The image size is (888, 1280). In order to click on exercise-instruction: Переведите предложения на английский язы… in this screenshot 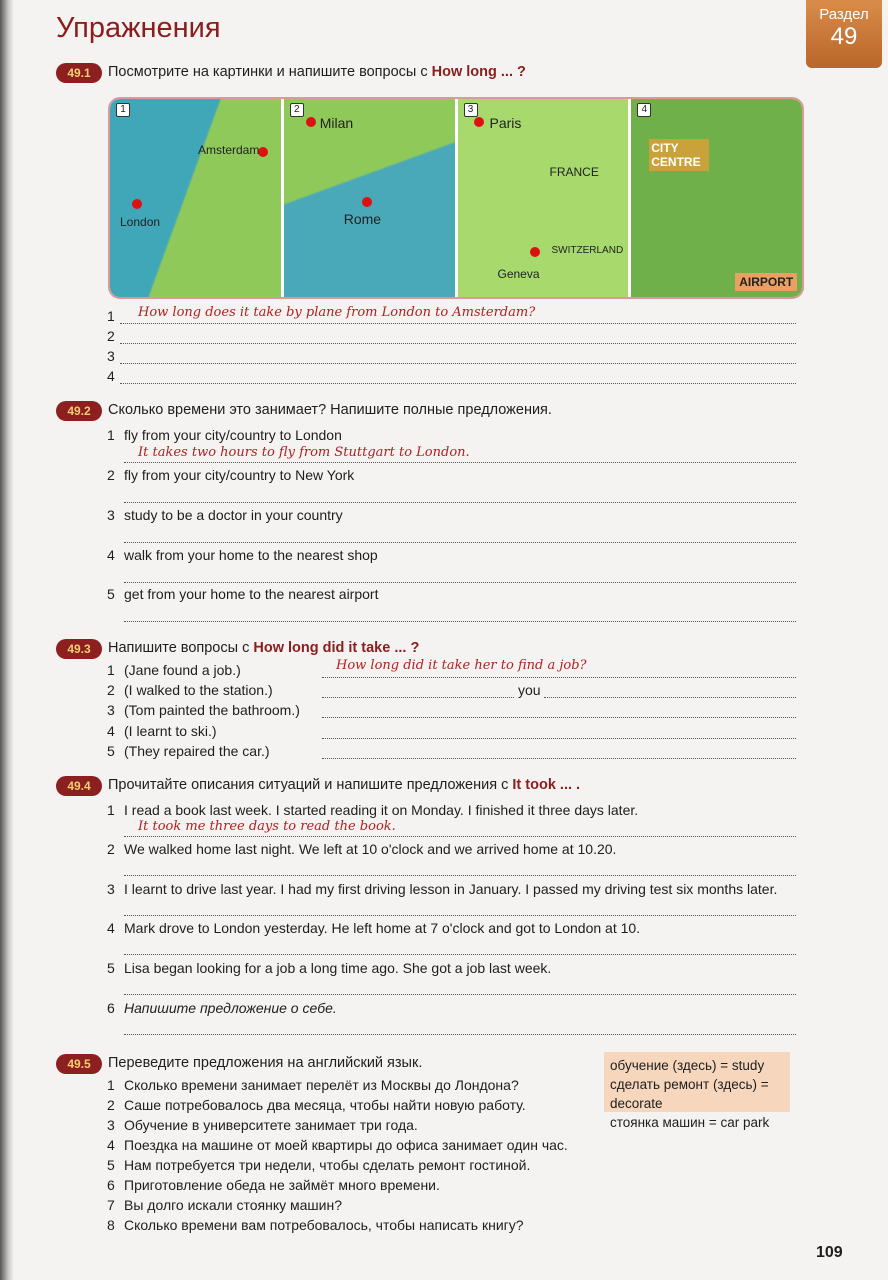, I will do `click(265, 1063)`.